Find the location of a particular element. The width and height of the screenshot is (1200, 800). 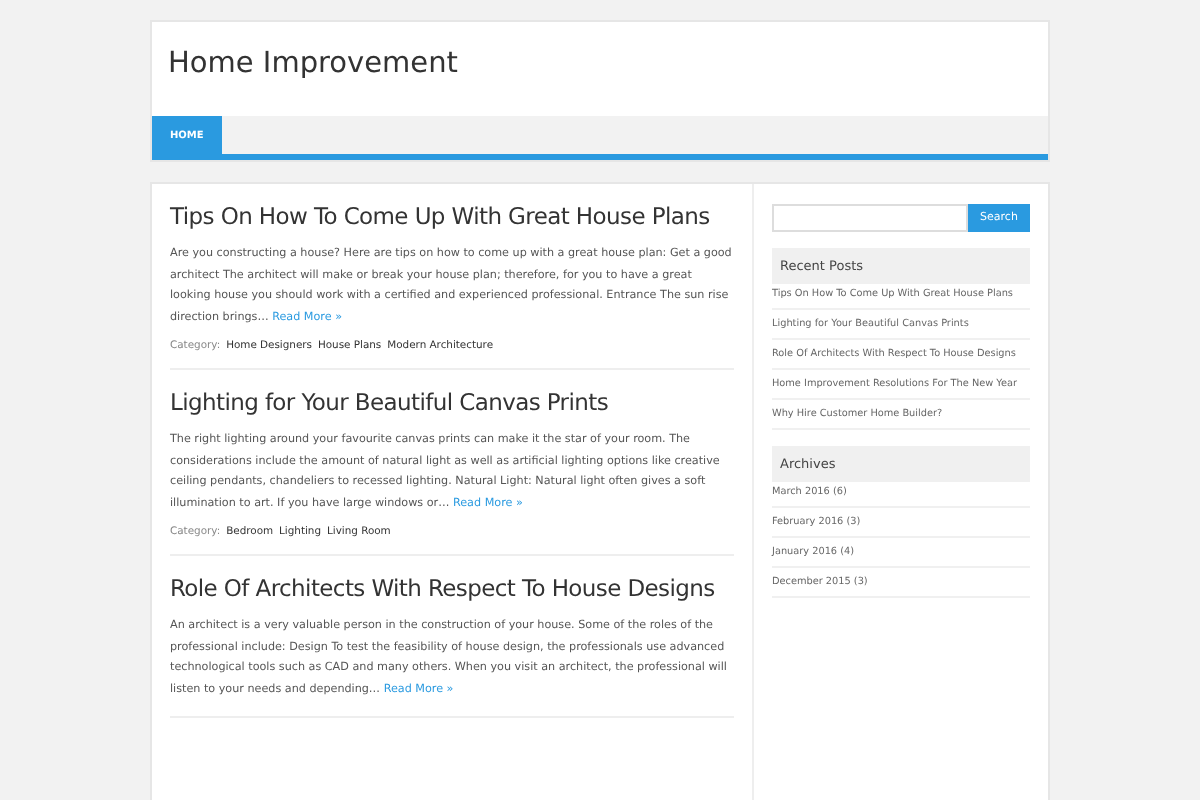

site-title: Home Improvement is located at coordinates (313, 65).